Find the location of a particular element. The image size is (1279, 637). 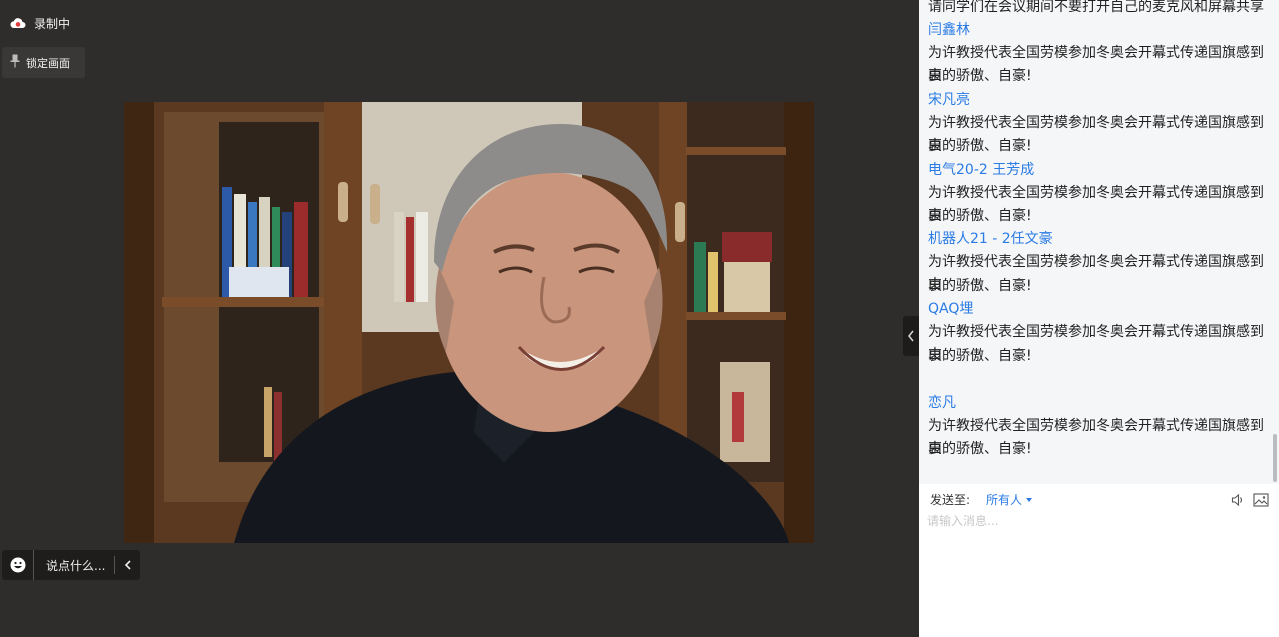

message-author: 机器人21 - 2任文豪 is located at coordinates (1098, 239).